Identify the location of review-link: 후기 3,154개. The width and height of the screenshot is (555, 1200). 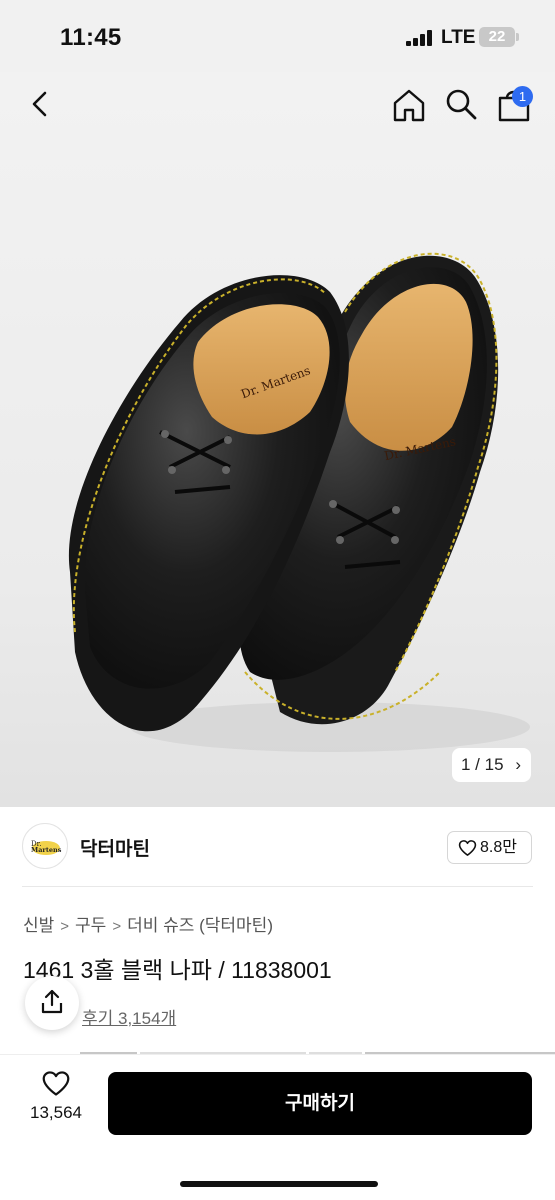
(129, 1016).